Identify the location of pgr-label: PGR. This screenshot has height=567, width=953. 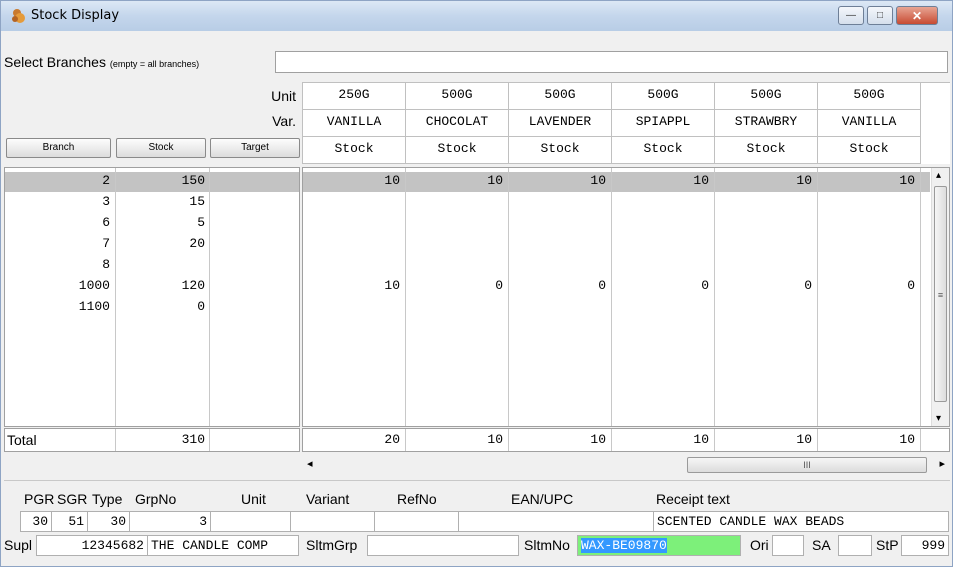
(39, 499).